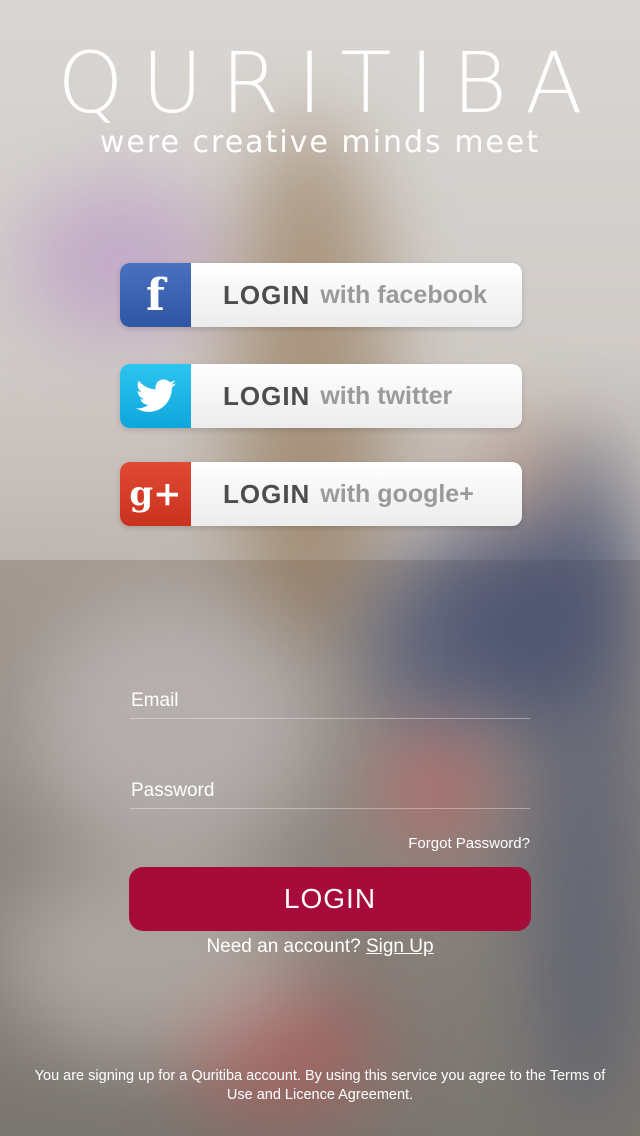 The image size is (640, 1136). What do you see at coordinates (469, 843) in the screenshot?
I see `forgot-password-link: Forgot Password?` at bounding box center [469, 843].